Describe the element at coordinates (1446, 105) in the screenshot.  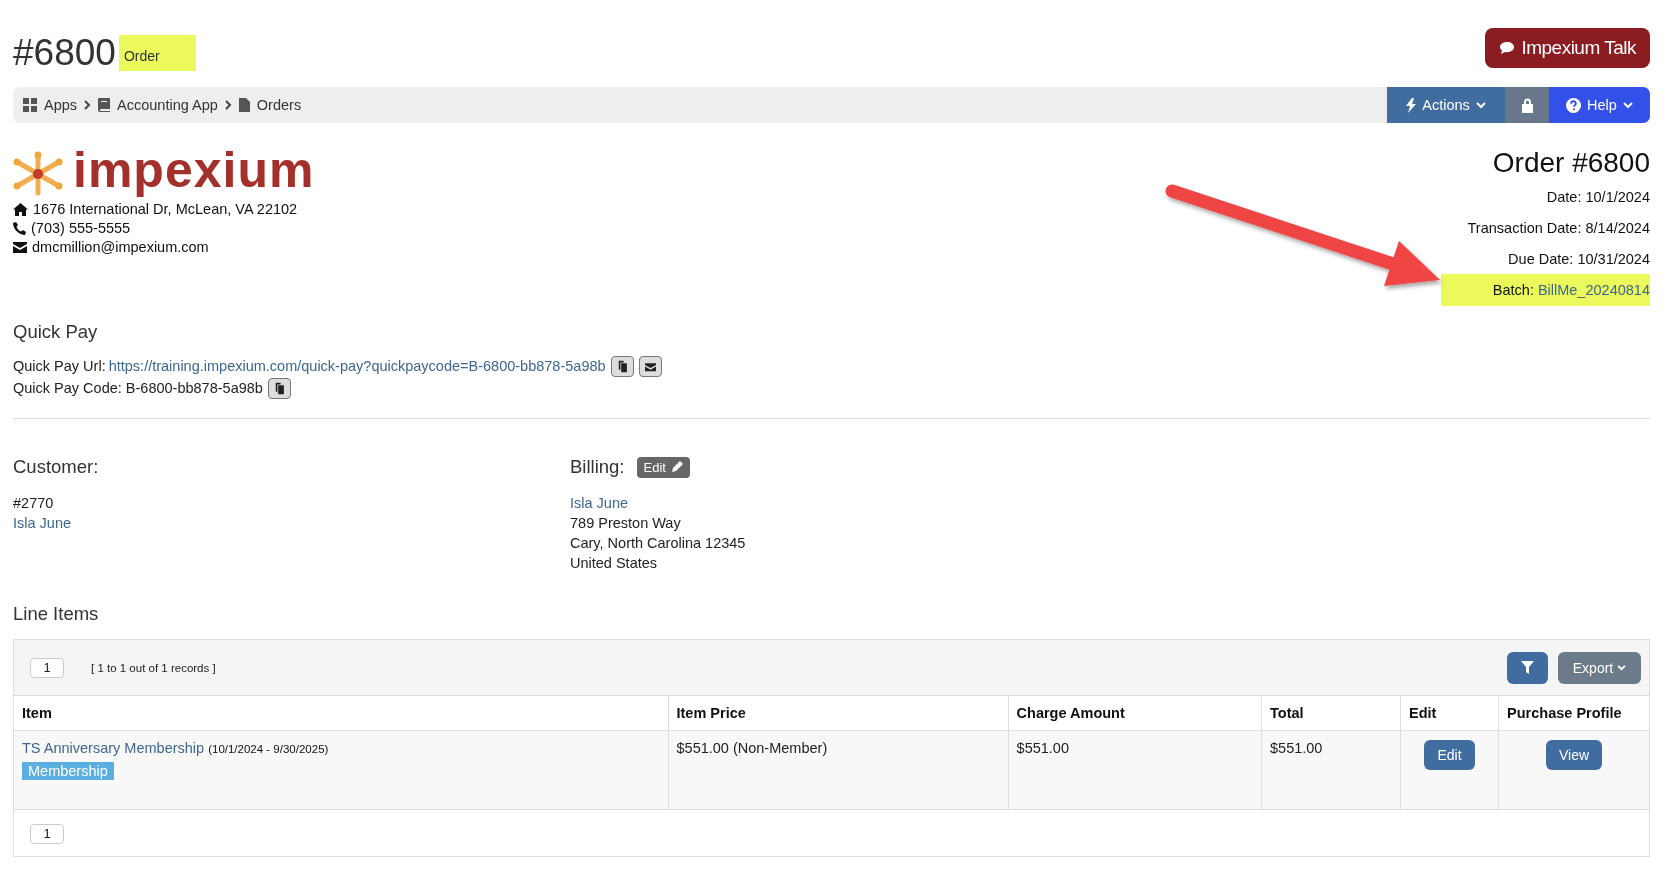
I see `actions-menu-button: Actions` at that location.